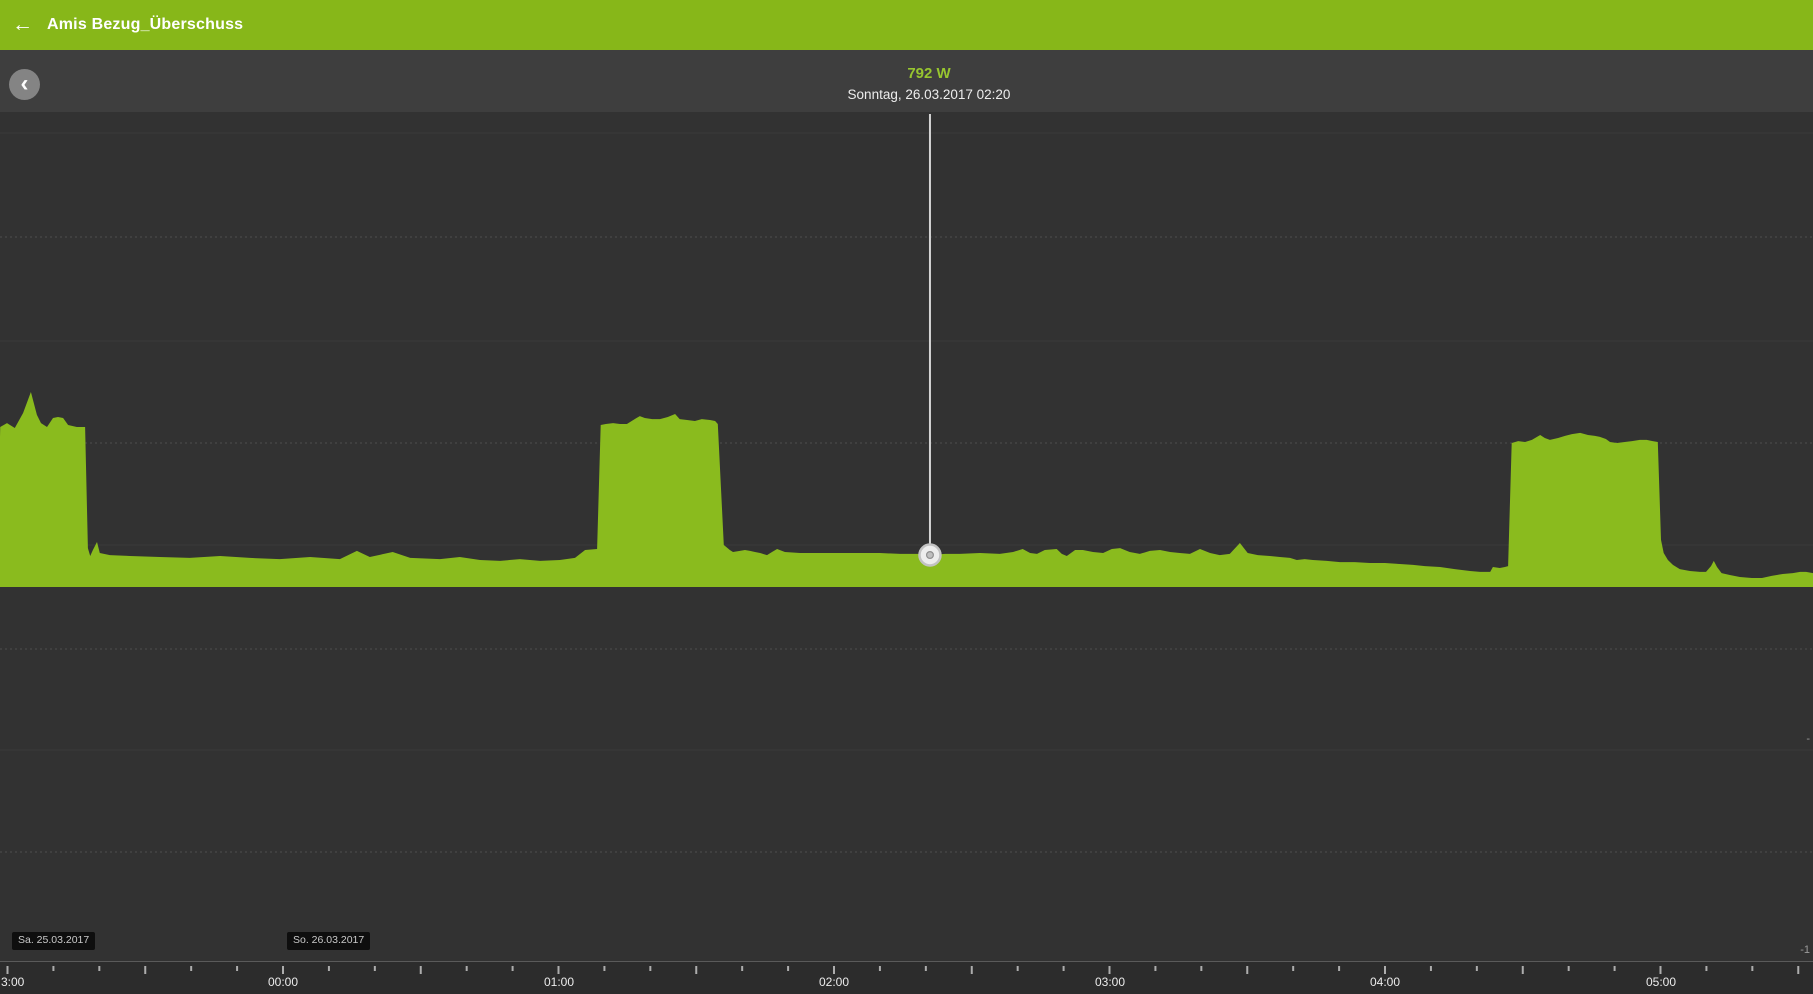 The height and width of the screenshot is (994, 1813). What do you see at coordinates (906, 25) in the screenshot?
I see `app-bar: ← Amis Bezug_Überschuss` at bounding box center [906, 25].